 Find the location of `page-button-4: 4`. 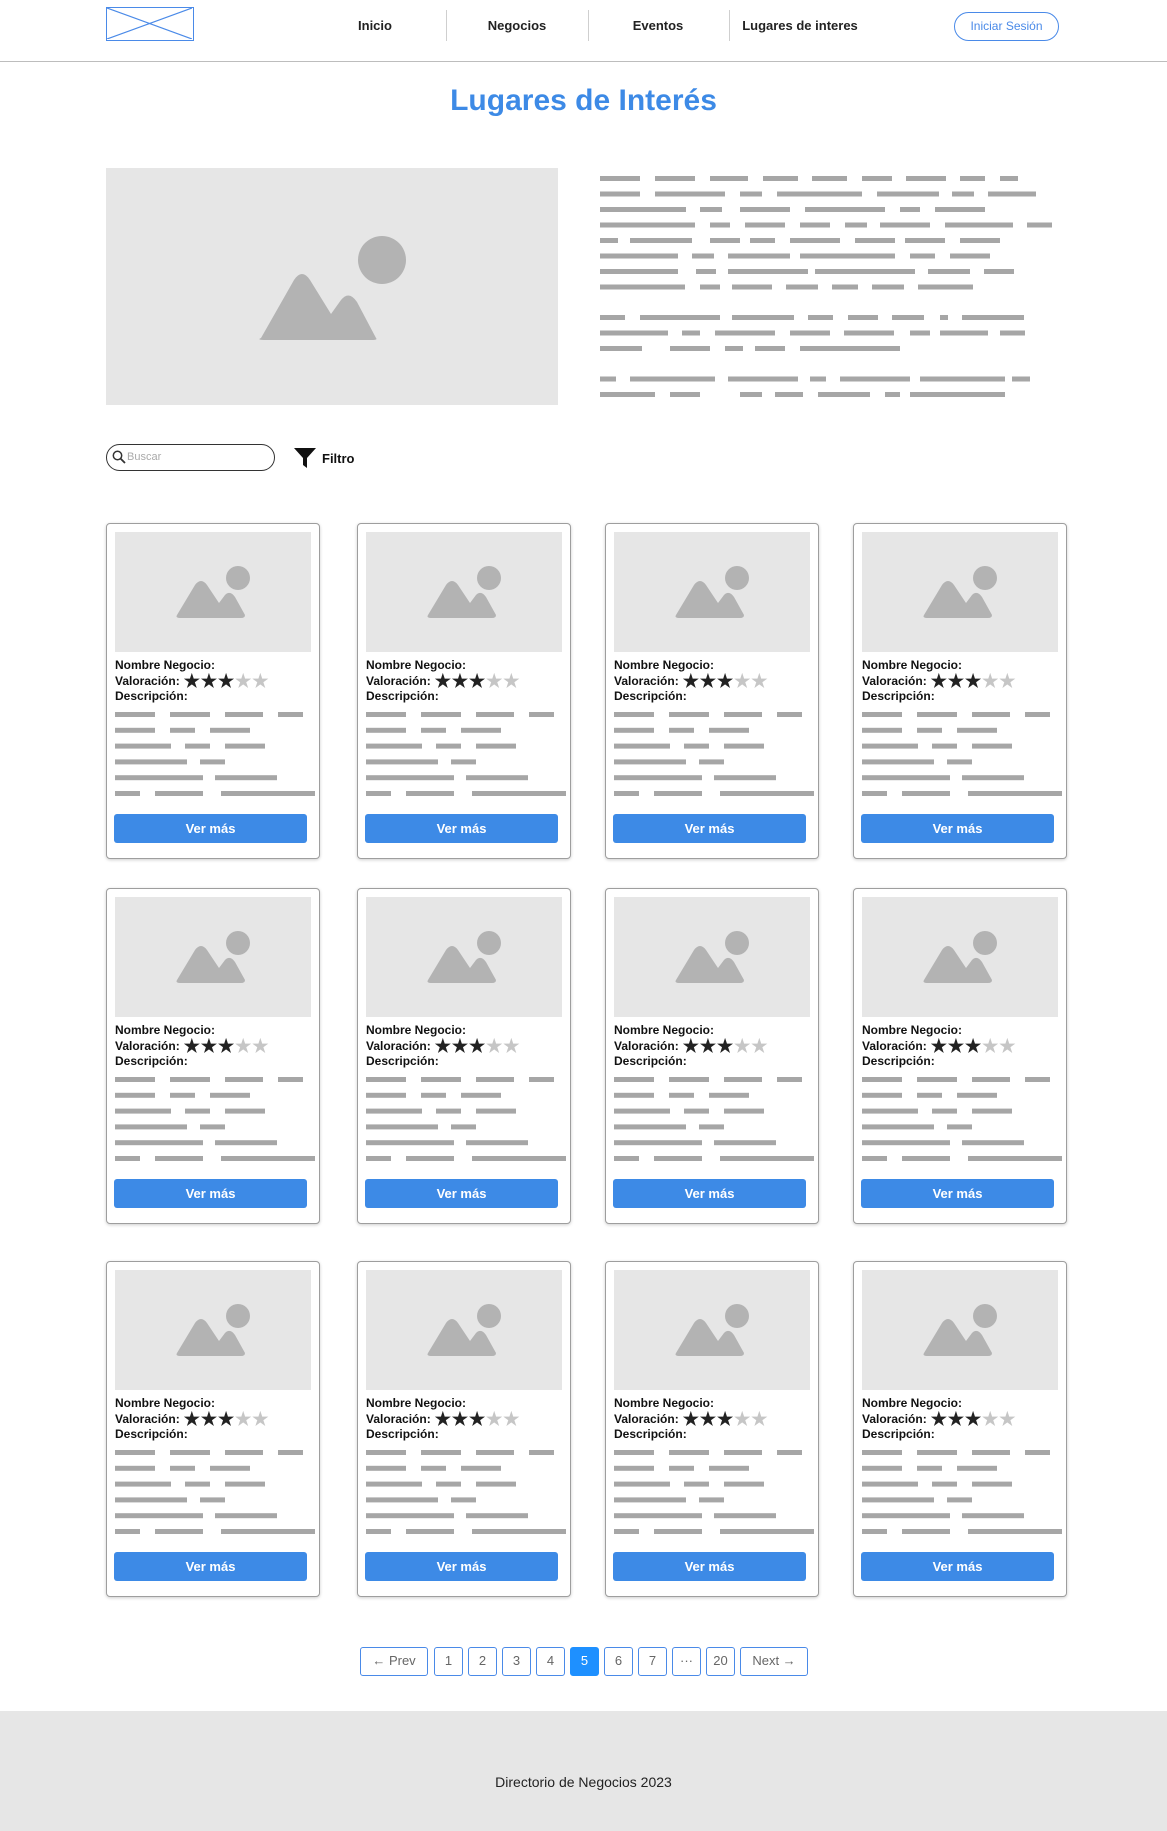

page-button-4: 4 is located at coordinates (550, 1661).